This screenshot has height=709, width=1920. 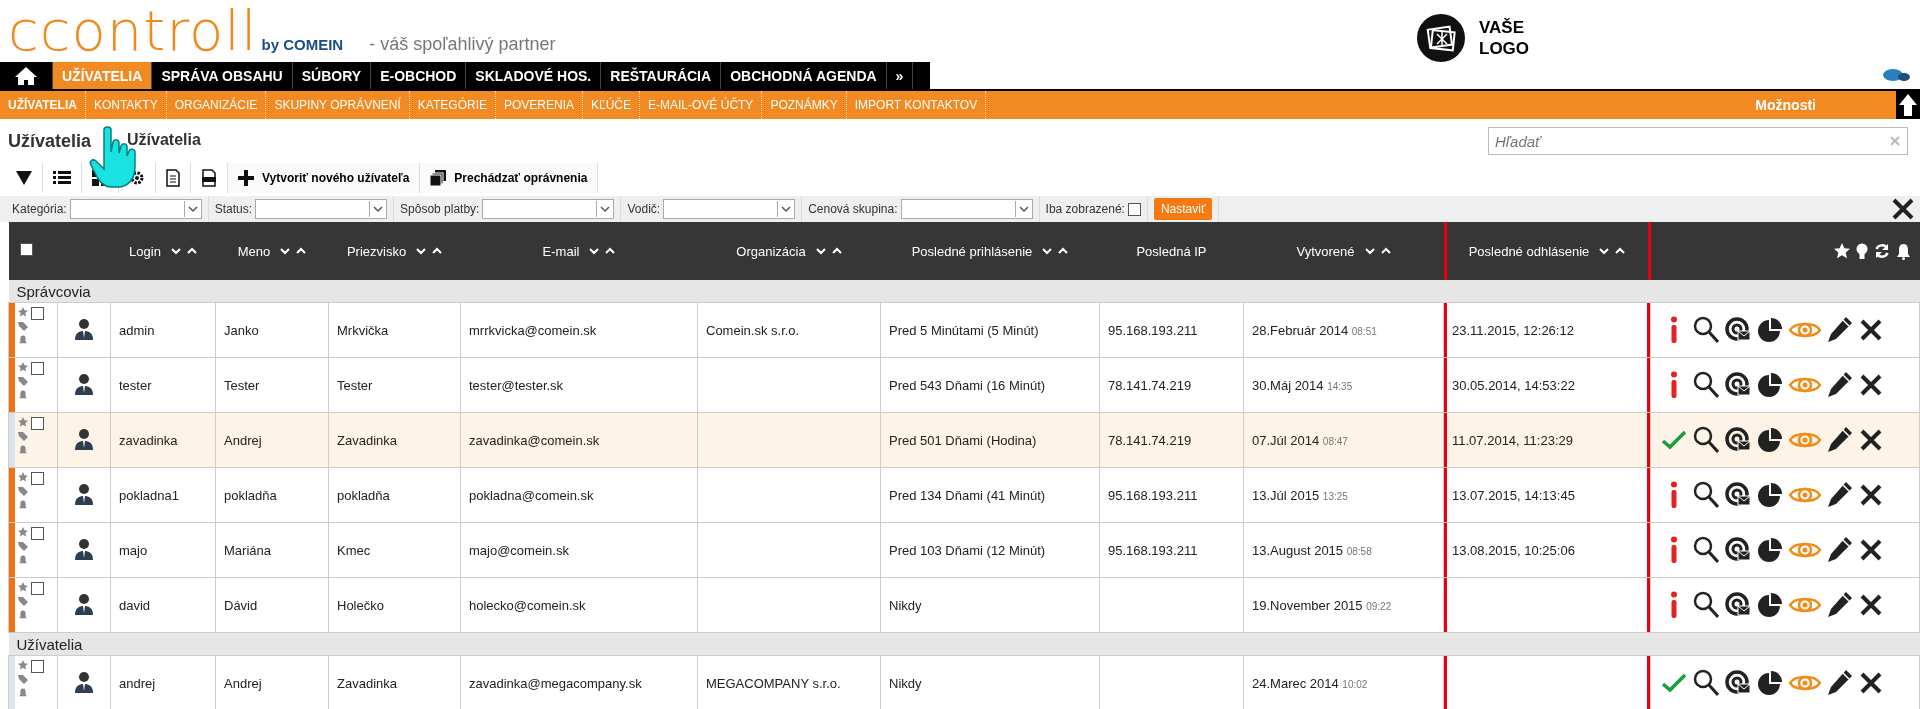 What do you see at coordinates (1698, 141) in the screenshot?
I see `search-field: Hľadať` at bounding box center [1698, 141].